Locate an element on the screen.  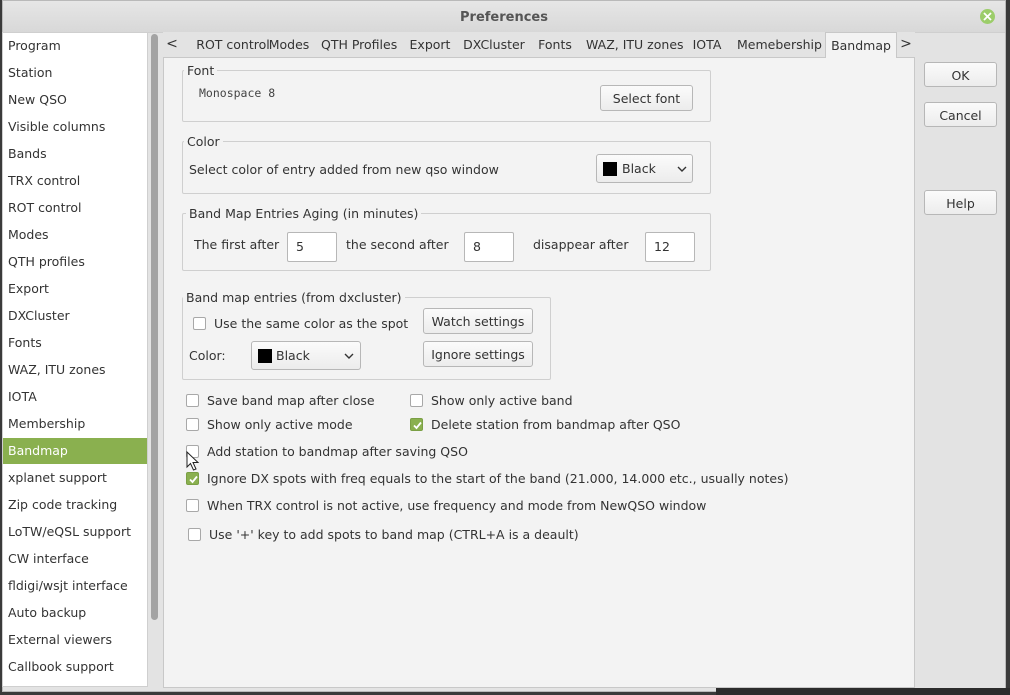
tab-bandmap: Bandmap is located at coordinates (861, 45).